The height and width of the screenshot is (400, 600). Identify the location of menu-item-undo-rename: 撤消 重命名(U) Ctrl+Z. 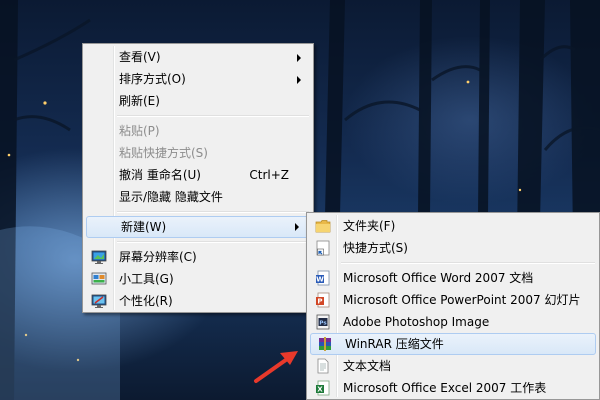
(198, 175).